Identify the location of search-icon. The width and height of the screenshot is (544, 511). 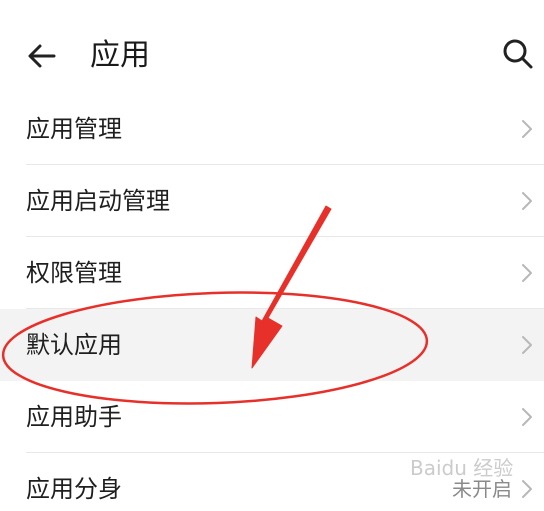
(518, 54).